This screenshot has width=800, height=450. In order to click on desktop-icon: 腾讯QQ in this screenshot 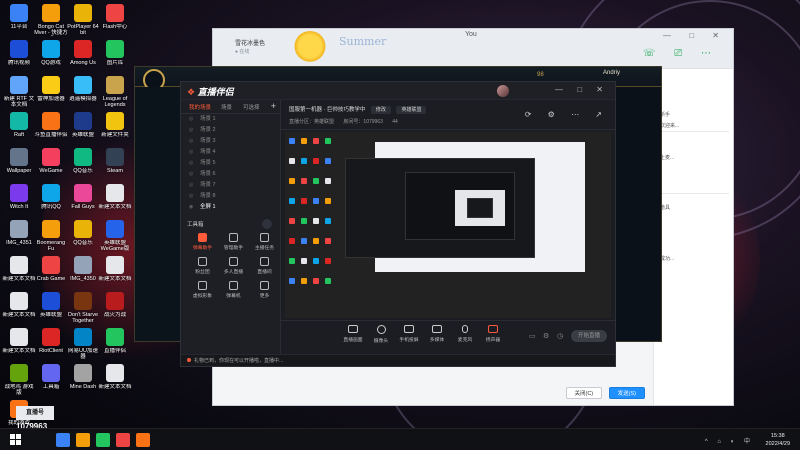, I will do `click(51, 200)`.